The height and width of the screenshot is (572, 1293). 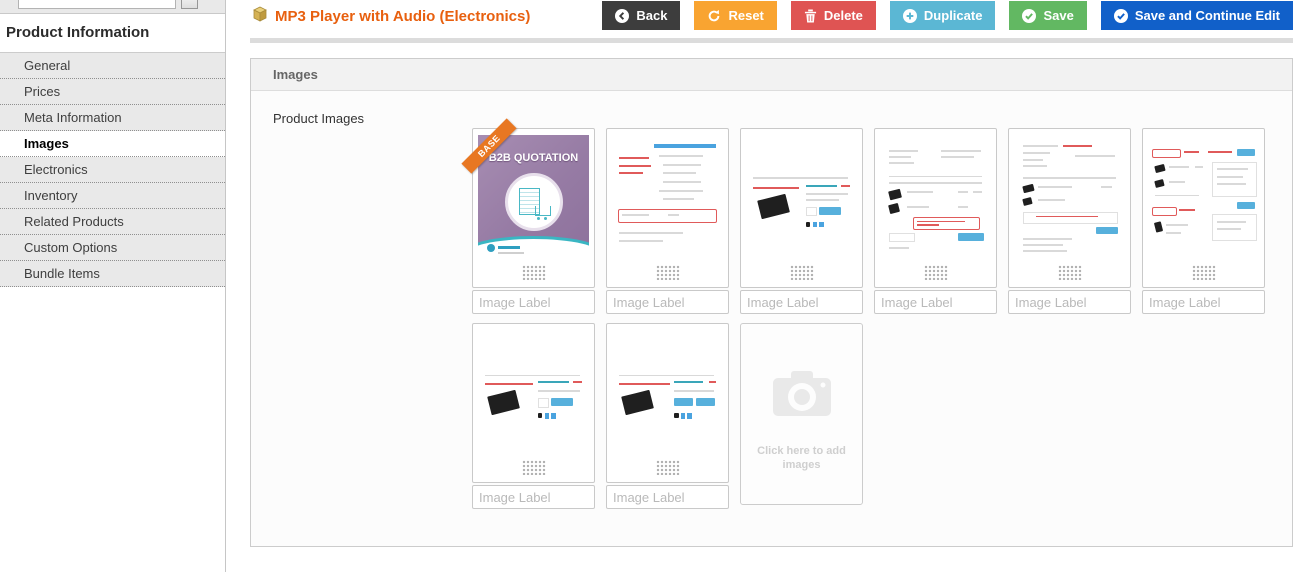 I want to click on reset-button: Reset, so click(x=735, y=15).